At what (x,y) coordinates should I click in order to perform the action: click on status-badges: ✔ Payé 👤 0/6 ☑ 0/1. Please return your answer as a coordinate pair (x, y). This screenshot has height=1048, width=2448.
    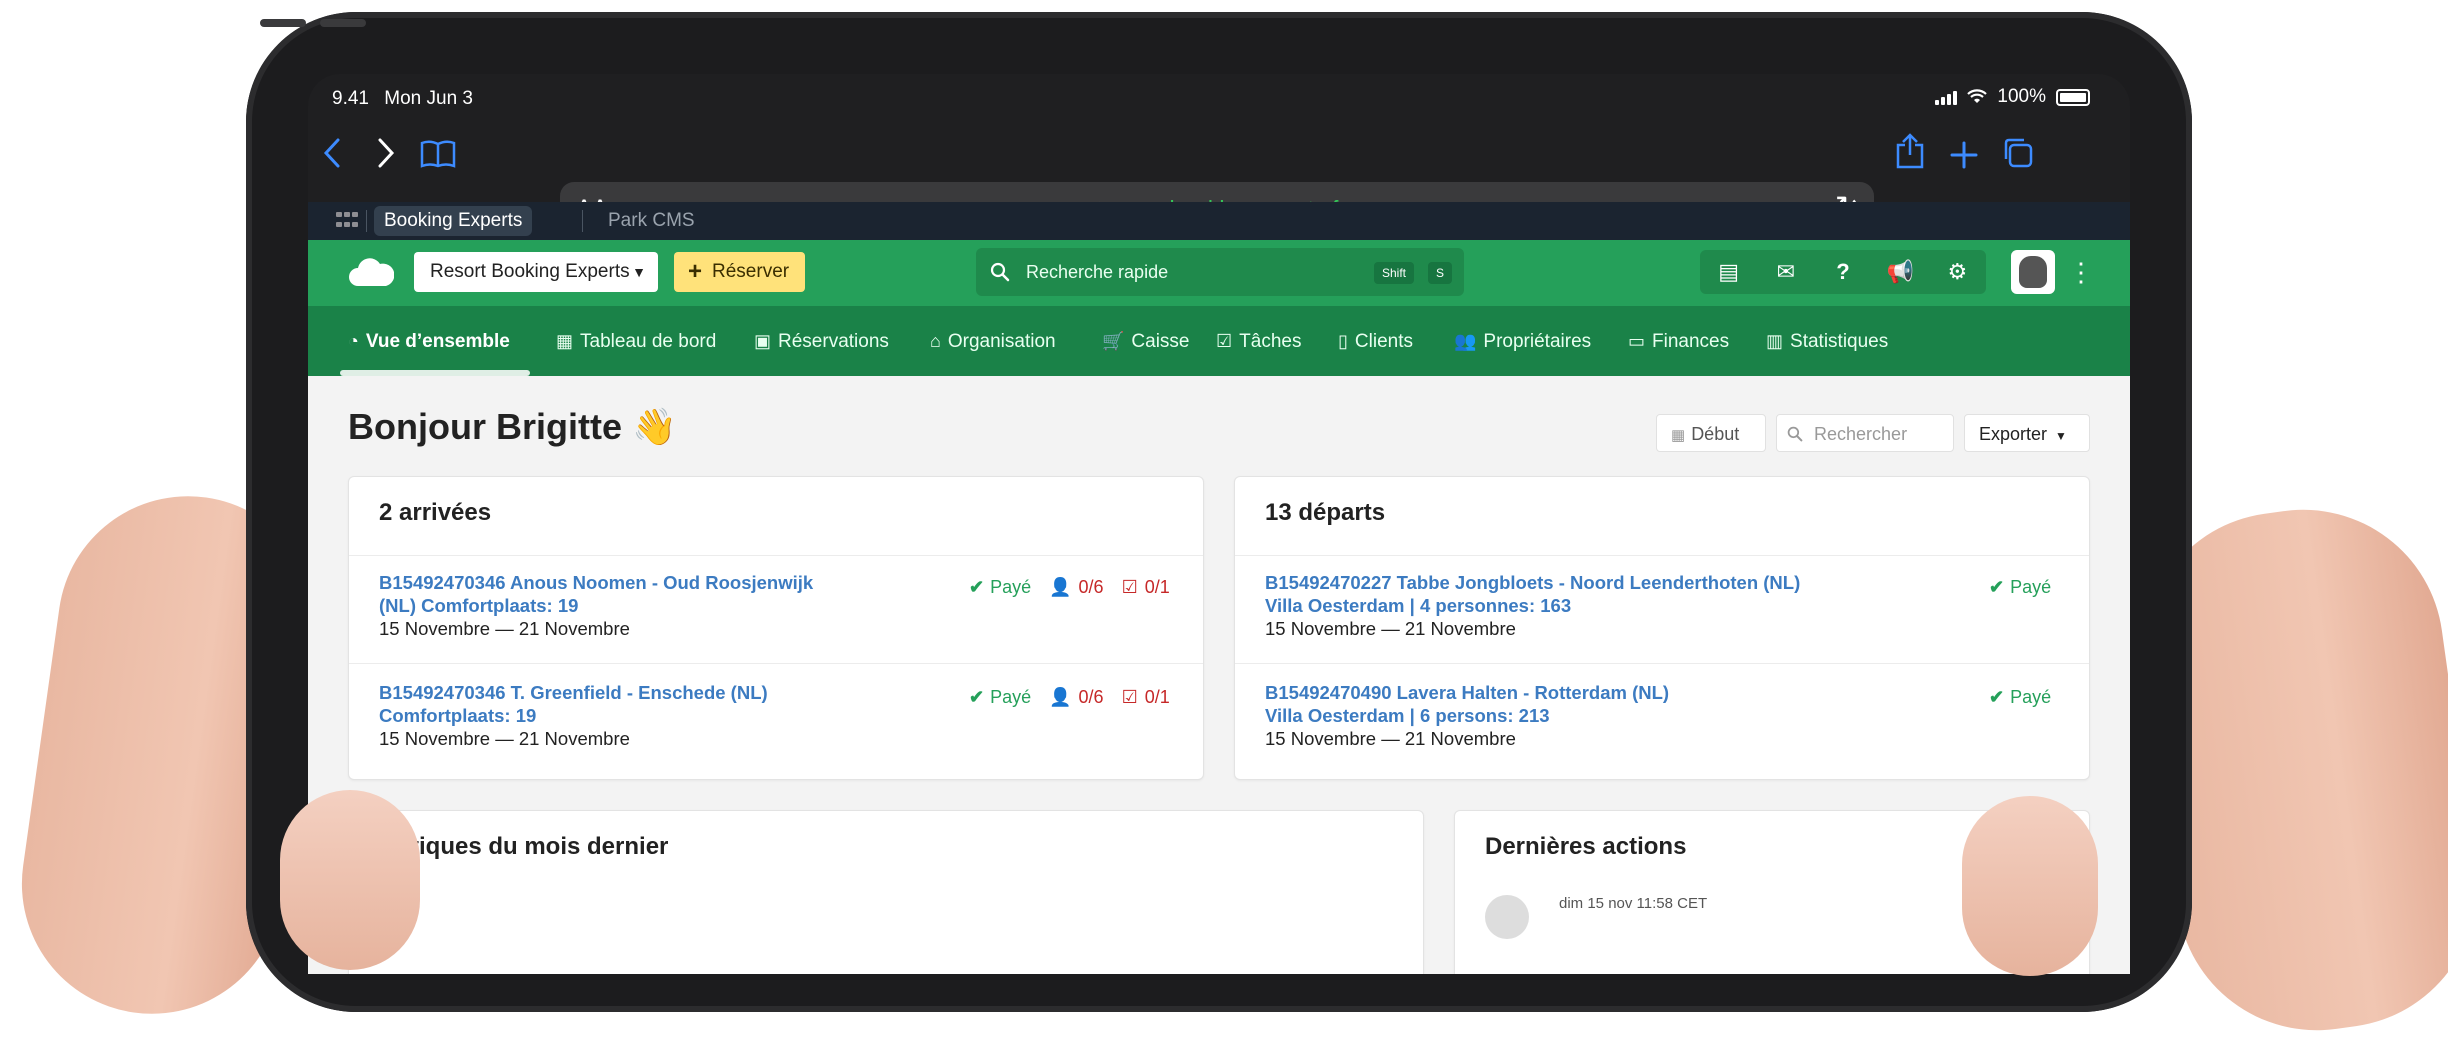
    Looking at the image, I should click on (1069, 697).